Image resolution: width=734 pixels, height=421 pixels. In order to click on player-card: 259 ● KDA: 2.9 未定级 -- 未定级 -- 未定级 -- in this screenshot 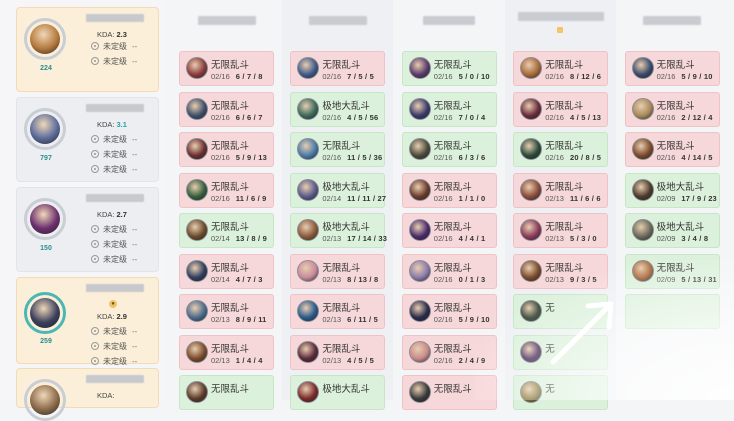, I will do `click(87, 321)`.